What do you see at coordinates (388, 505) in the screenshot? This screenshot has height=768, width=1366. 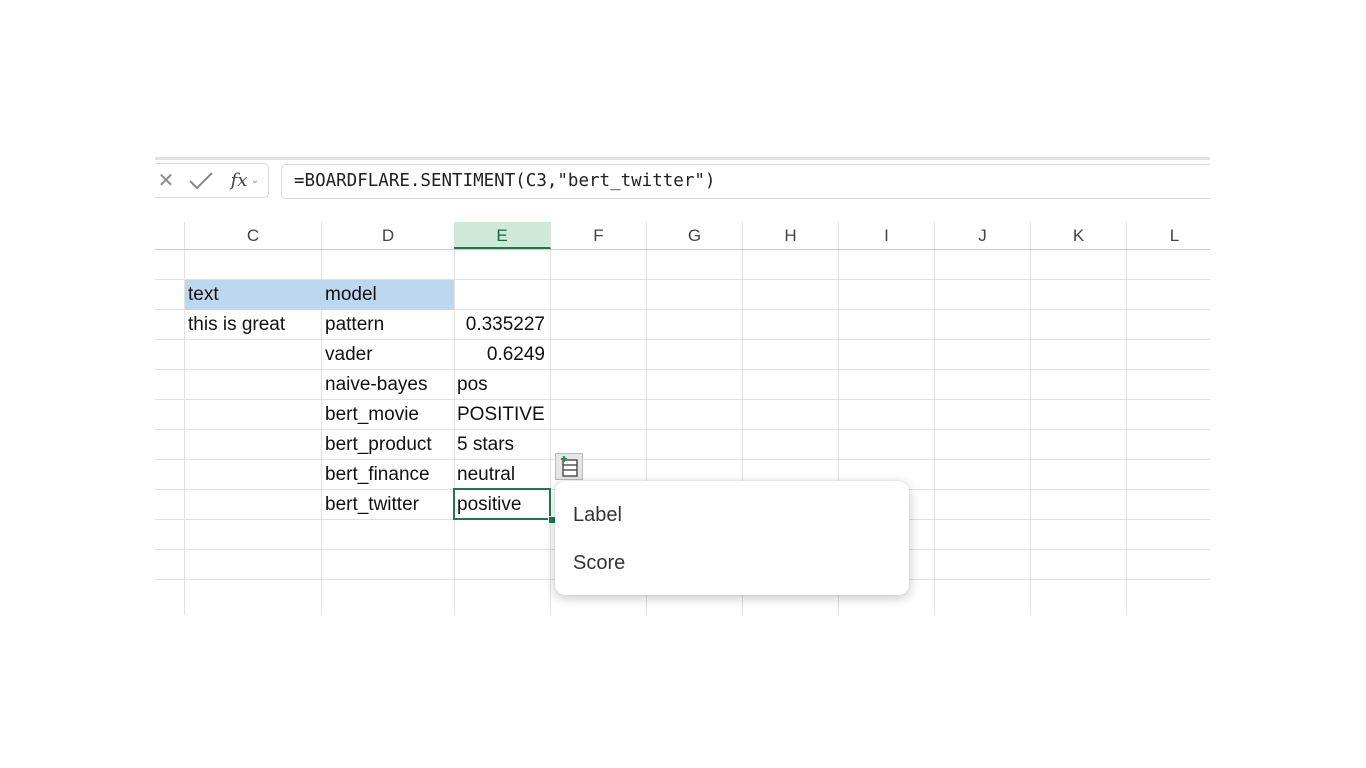 I see `cell-d9: bert_twitter` at bounding box center [388, 505].